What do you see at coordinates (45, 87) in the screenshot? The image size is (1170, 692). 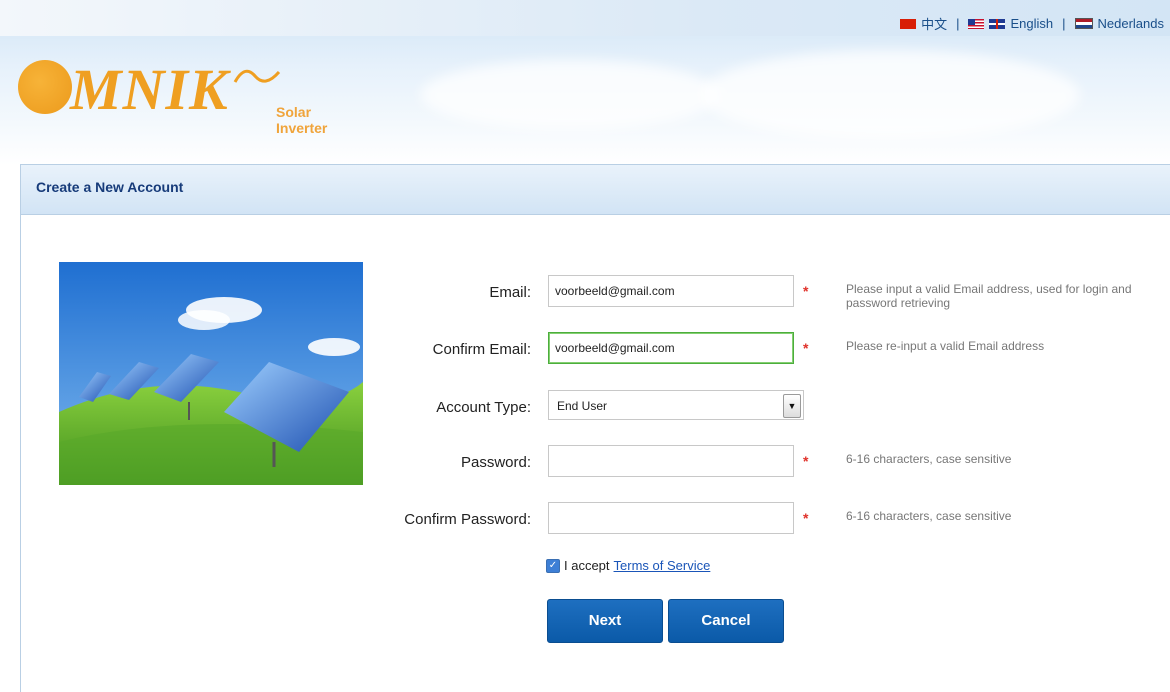 I see `logo-sun-icon` at bounding box center [45, 87].